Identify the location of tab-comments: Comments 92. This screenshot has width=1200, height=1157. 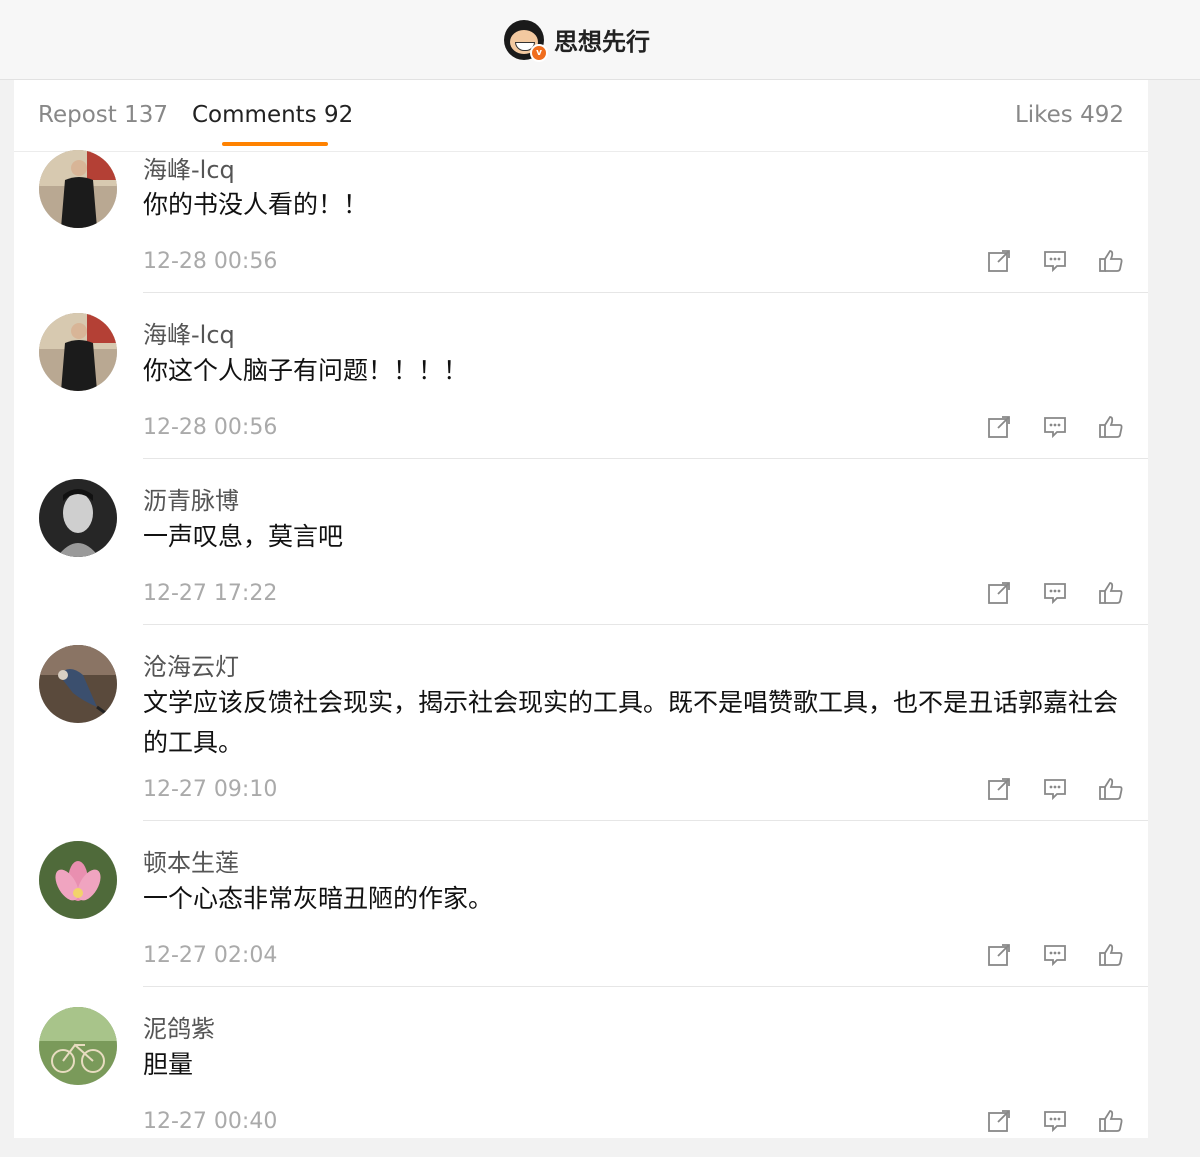
(272, 115).